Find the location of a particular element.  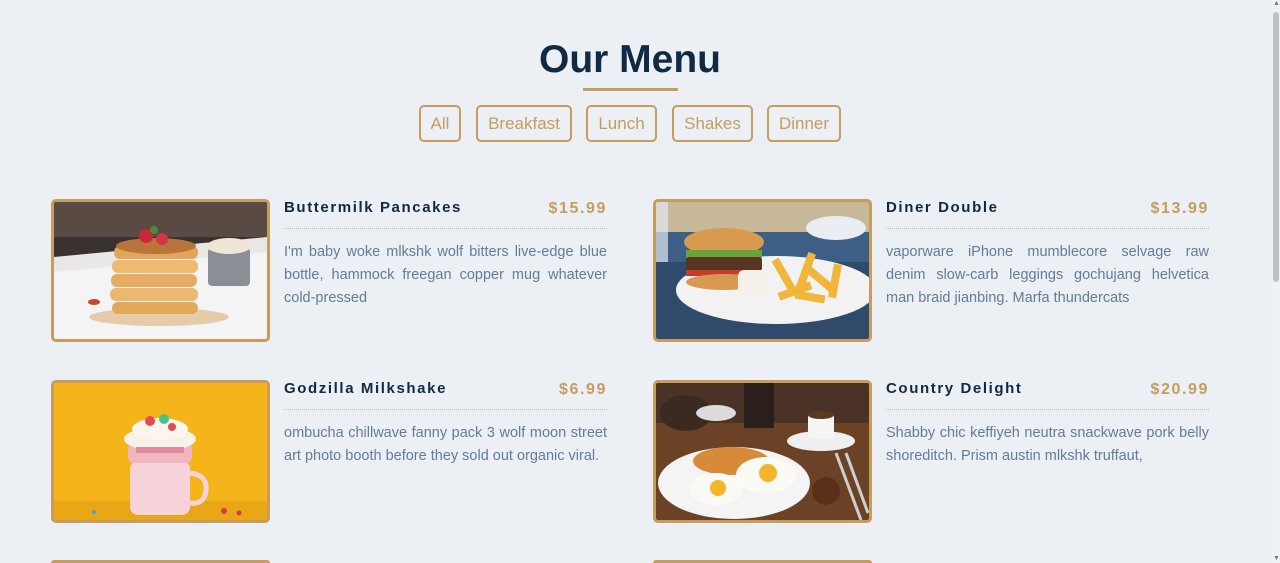

item-name: Godzilla Milkshake is located at coordinates (366, 388).